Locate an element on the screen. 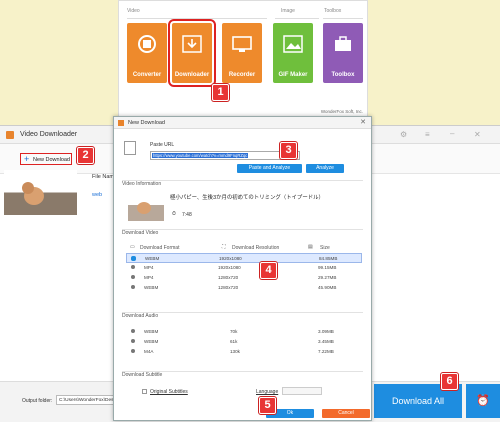 The image size is (500, 422). step-badge: 5 is located at coordinates (267, 405).